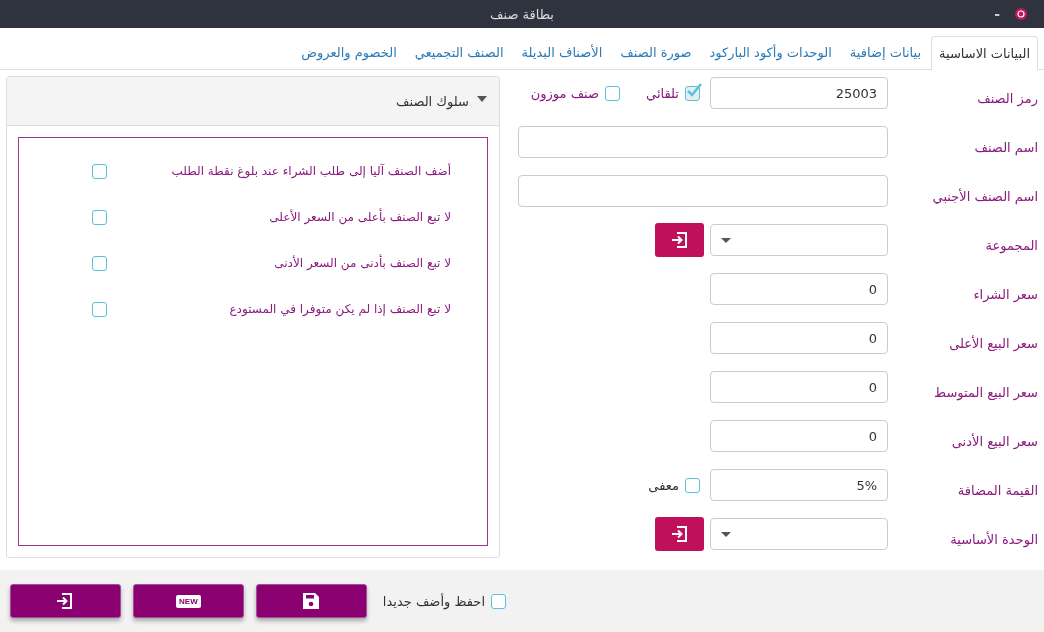 The width and height of the screenshot is (1044, 632). What do you see at coordinates (997, 14) in the screenshot?
I see `minimize-button: -` at bounding box center [997, 14].